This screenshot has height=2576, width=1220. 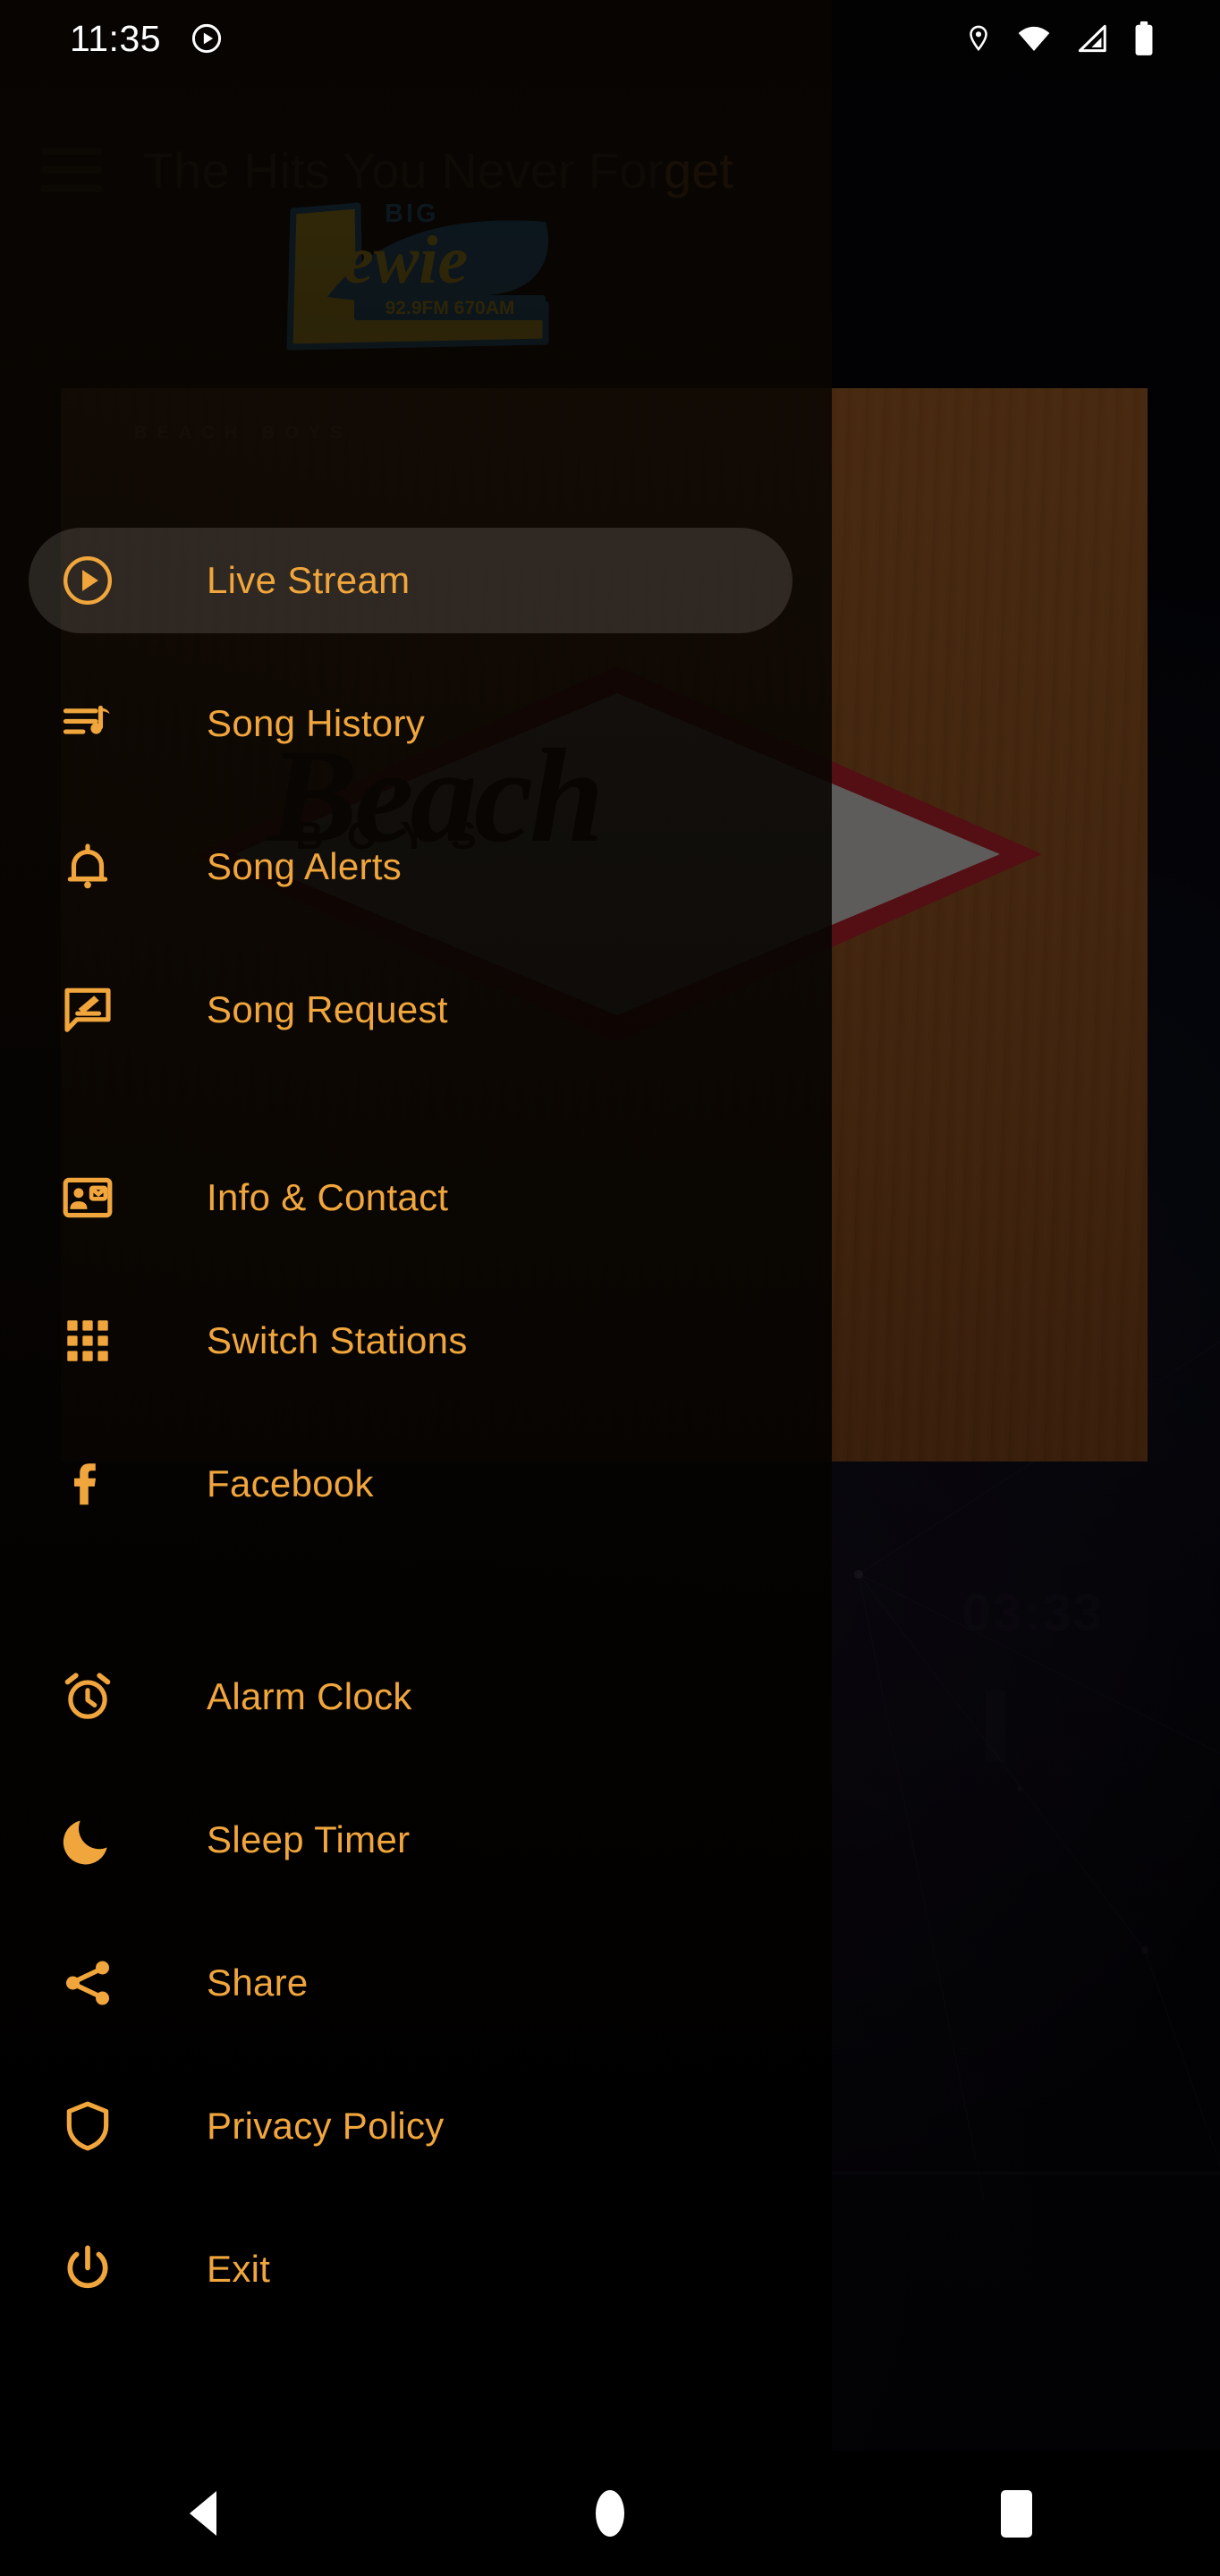 What do you see at coordinates (309, 1839) in the screenshot?
I see `drawer-item-label: Sleep Timer` at bounding box center [309, 1839].